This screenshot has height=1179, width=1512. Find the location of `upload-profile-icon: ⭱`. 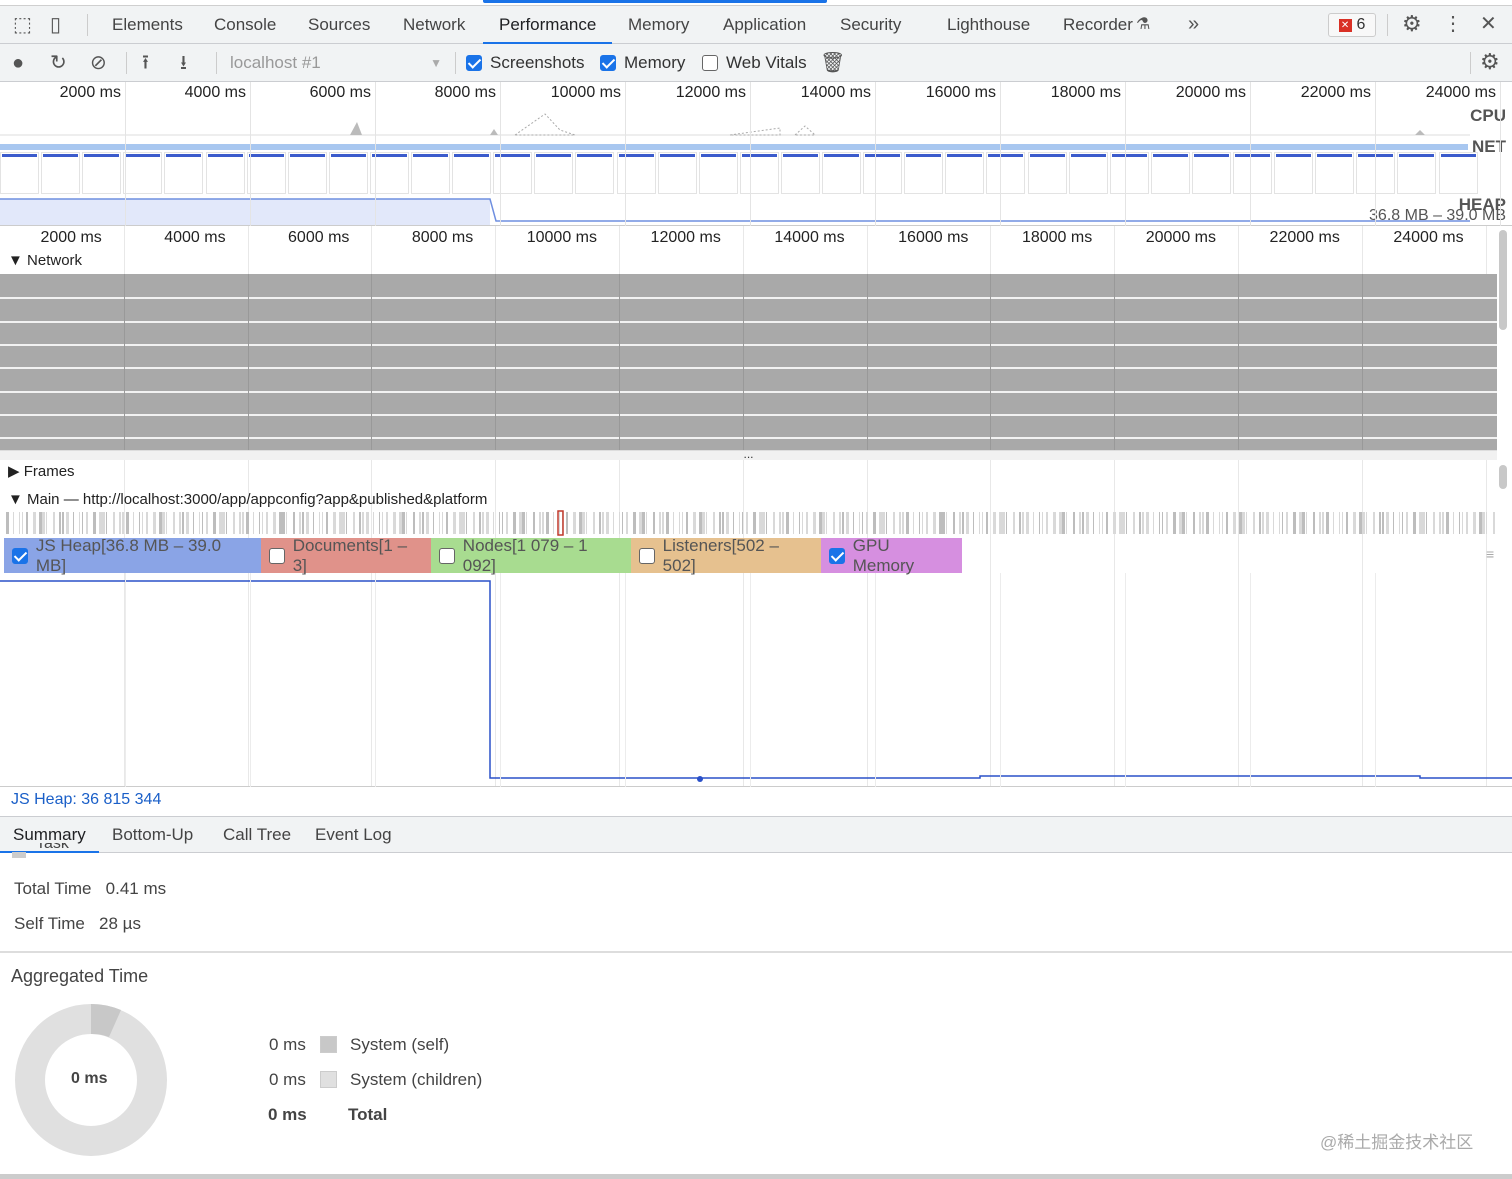

upload-profile-icon: ⭱ is located at coordinates (145, 63).